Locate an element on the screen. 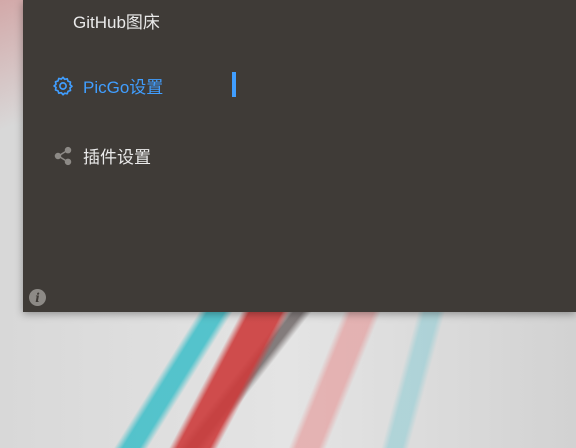 The image size is (576, 448). sidebar-item-label: PicGo设置 is located at coordinates (123, 87).